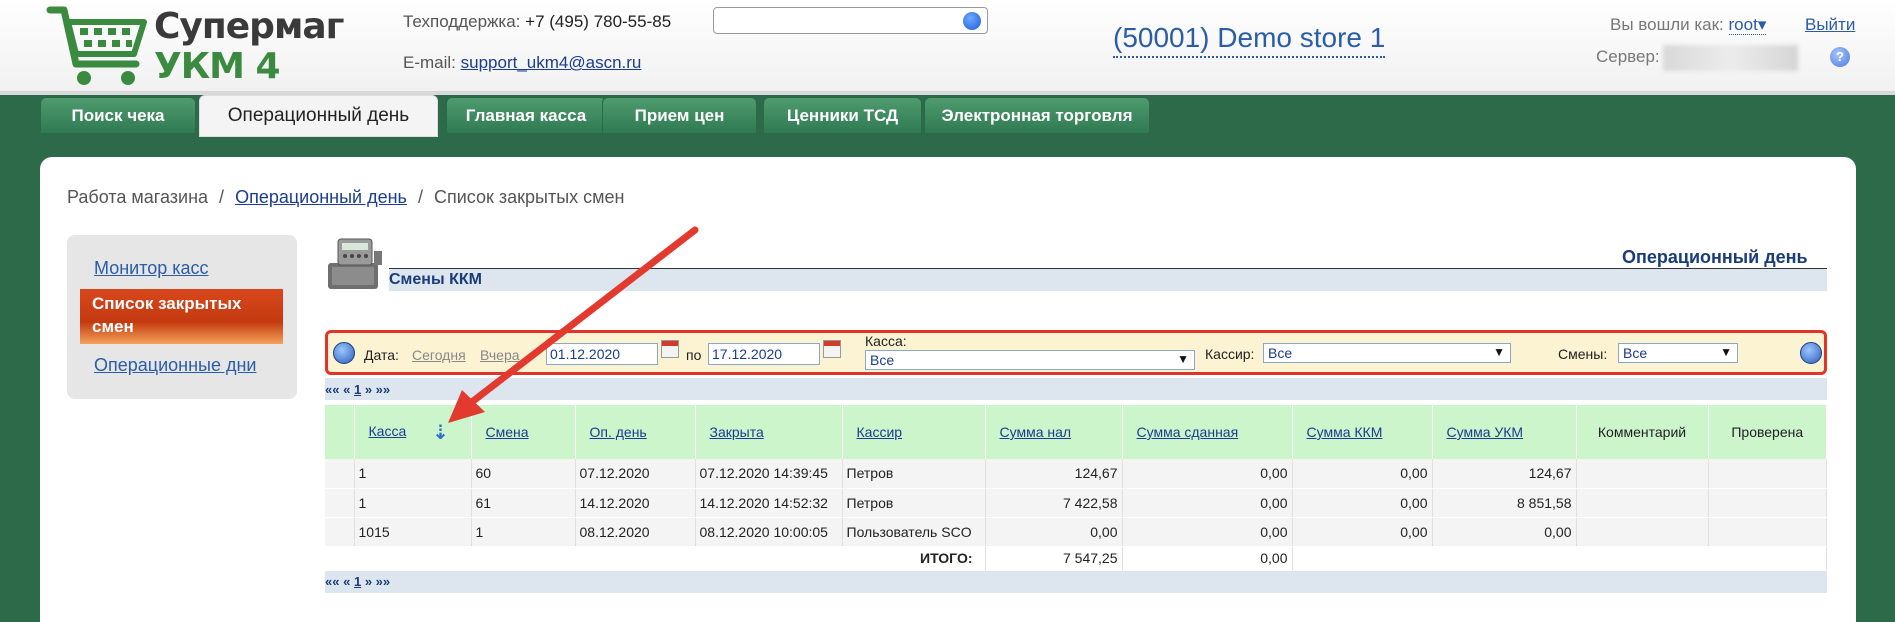 The height and width of the screenshot is (622, 1895). What do you see at coordinates (413, 432) in the screenshot?
I see `column-header-kassa: Касса ⇣` at bounding box center [413, 432].